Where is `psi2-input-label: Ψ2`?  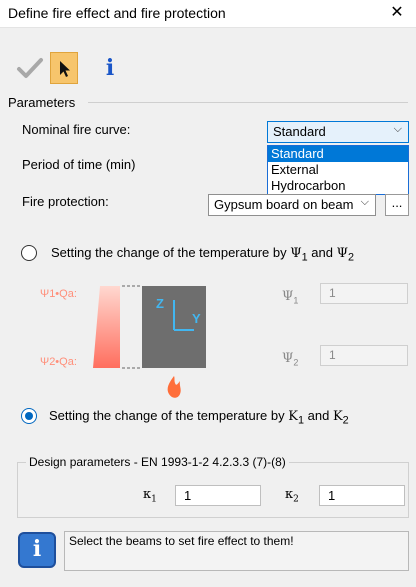 psi2-input-label: Ψ2 is located at coordinates (290, 359).